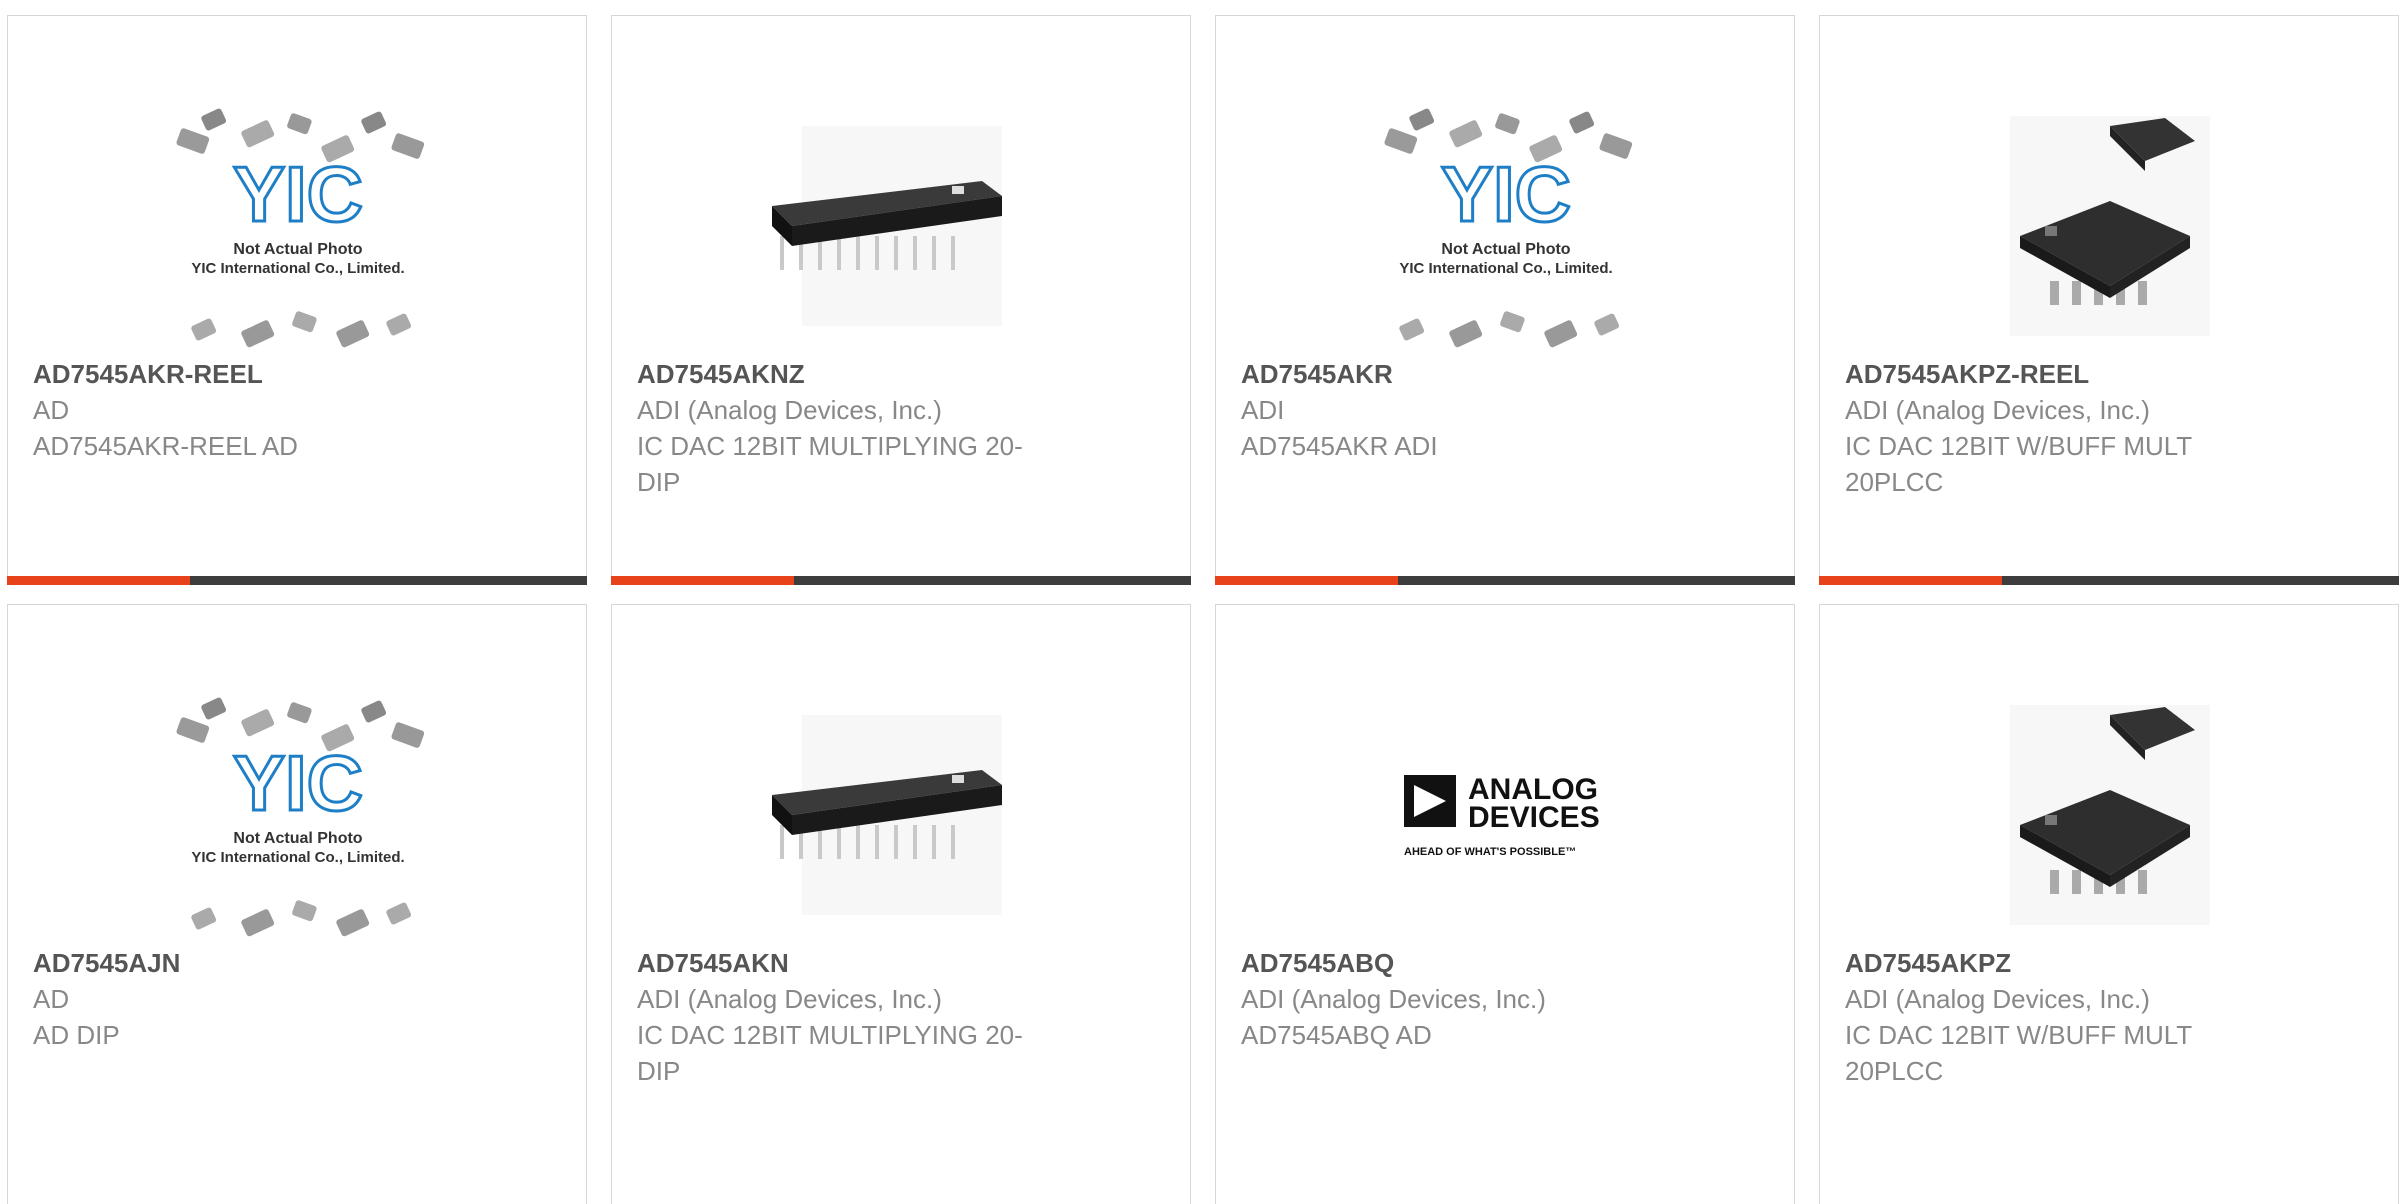 Image resolution: width=2400 pixels, height=1204 pixels. What do you see at coordinates (1534, 817) in the screenshot?
I see `svg-text: DEVICES` at bounding box center [1534, 817].